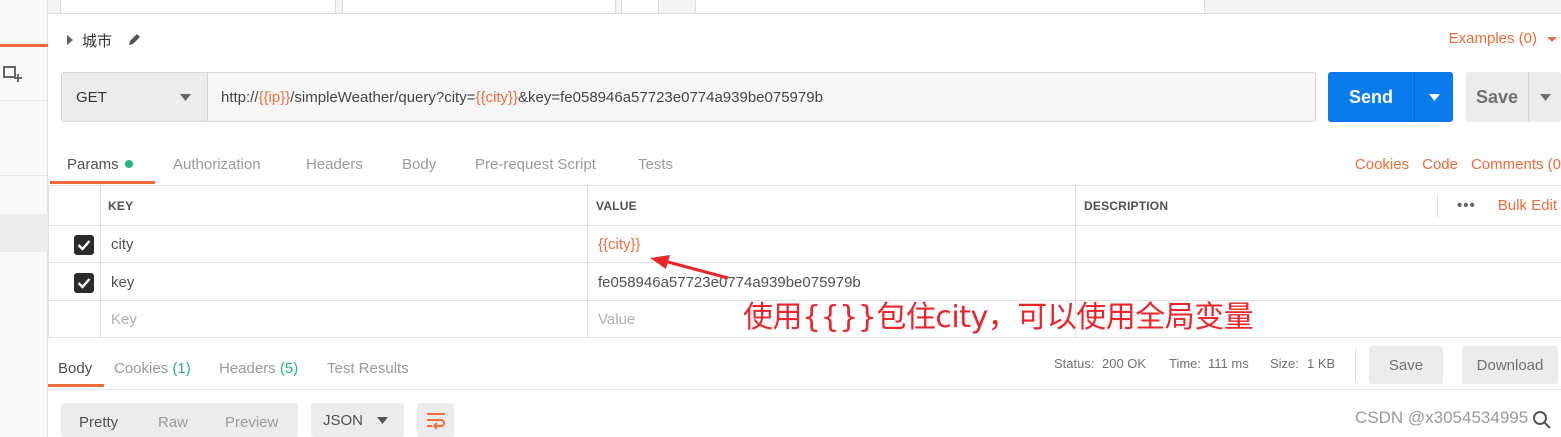 This screenshot has width=1561, height=437. I want to click on response-tab-test-results: Test Results, so click(368, 368).